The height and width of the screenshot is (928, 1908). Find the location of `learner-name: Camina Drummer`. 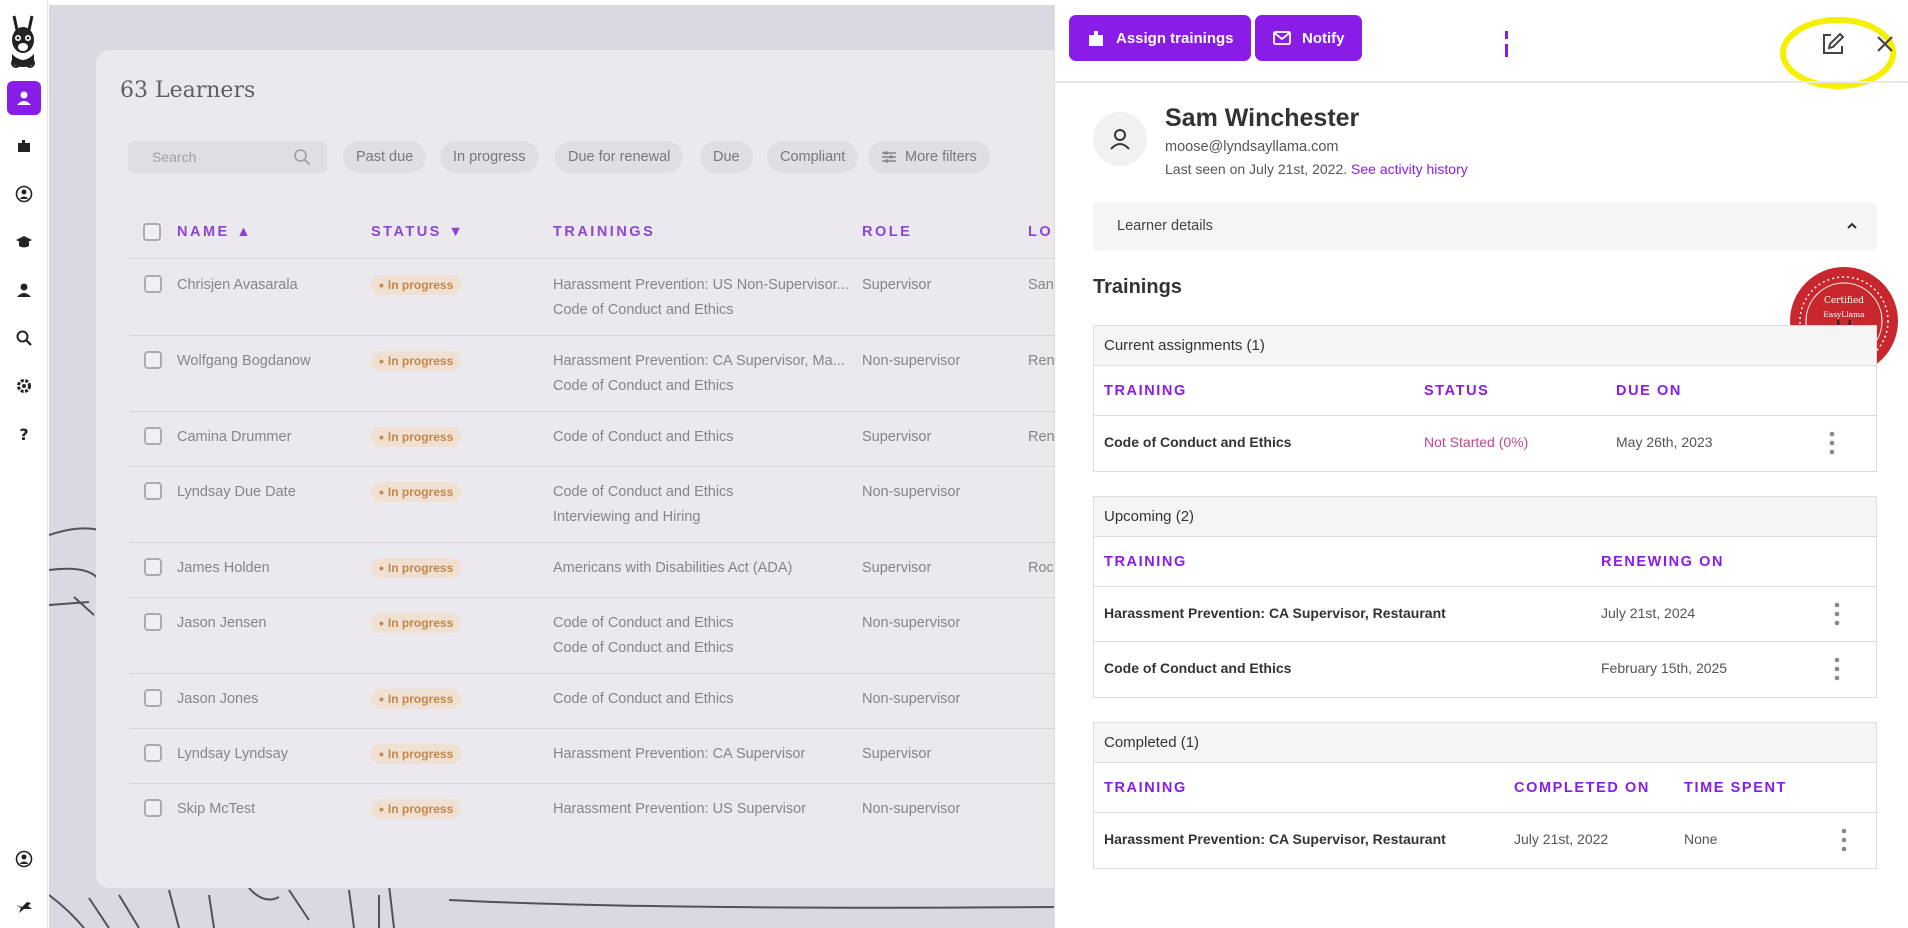

learner-name: Camina Drummer is located at coordinates (234, 437).